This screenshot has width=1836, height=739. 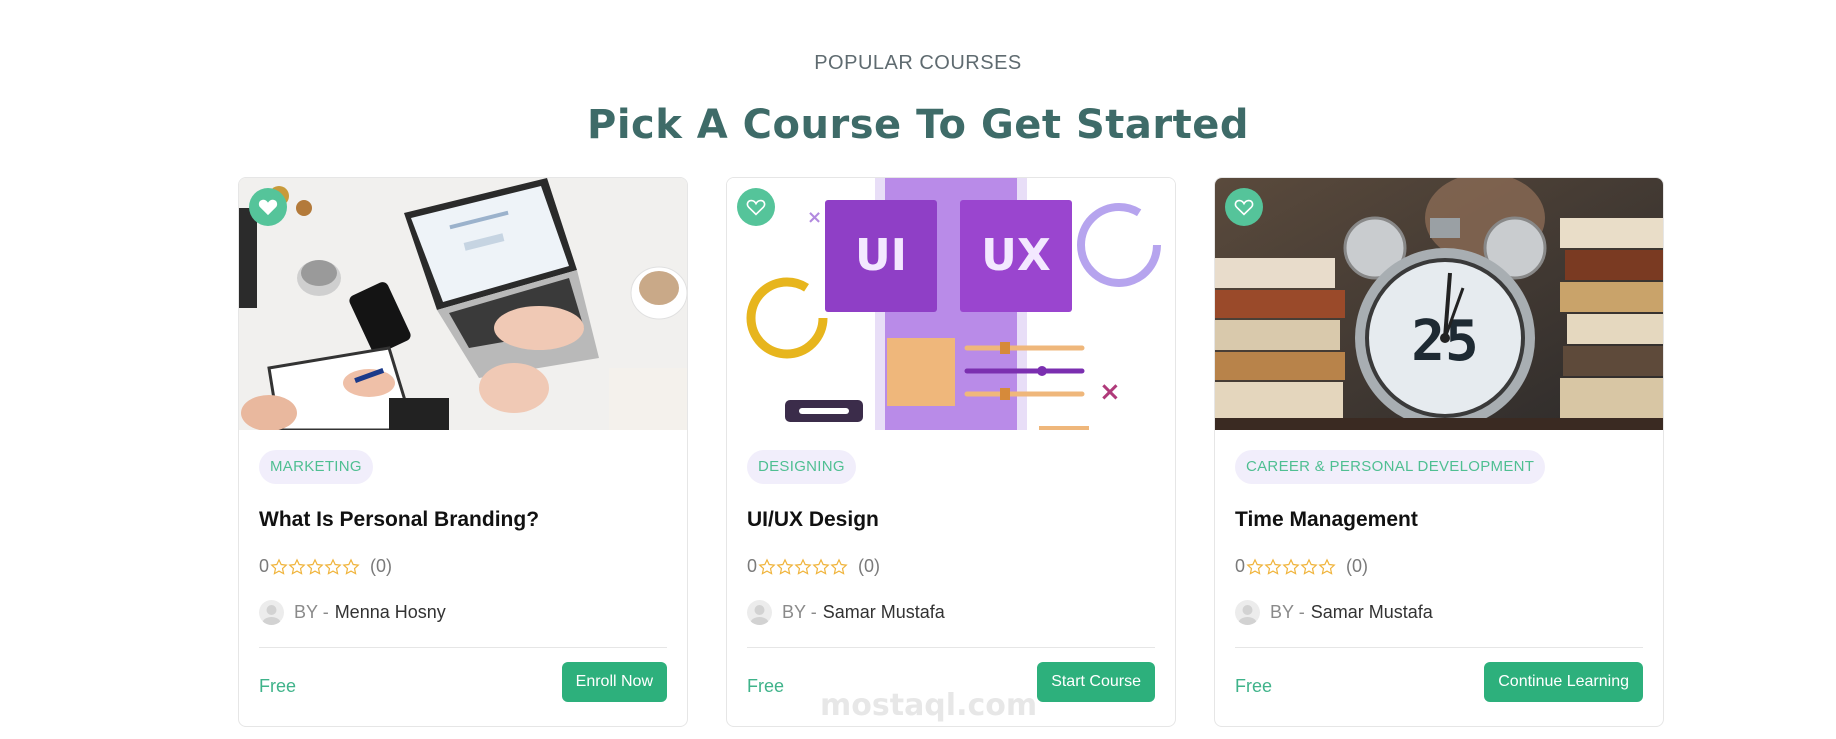 I want to click on heart-filled-icon, so click(x=268, y=207).